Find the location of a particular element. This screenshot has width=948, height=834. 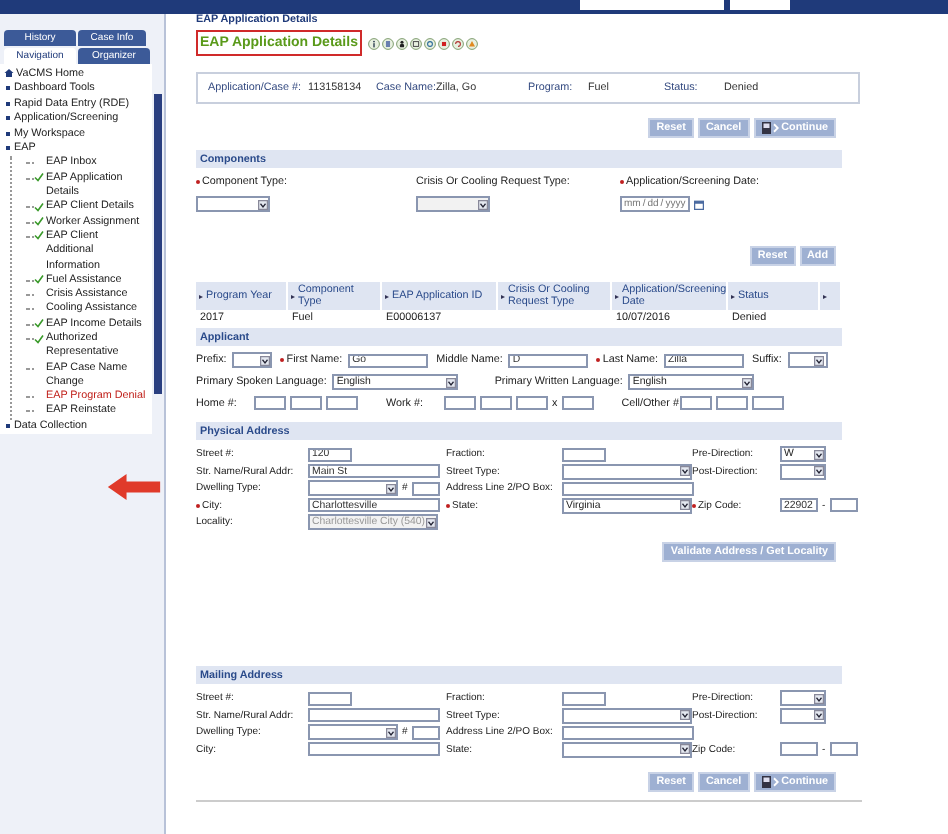

warning-icon is located at coordinates (471, 43).